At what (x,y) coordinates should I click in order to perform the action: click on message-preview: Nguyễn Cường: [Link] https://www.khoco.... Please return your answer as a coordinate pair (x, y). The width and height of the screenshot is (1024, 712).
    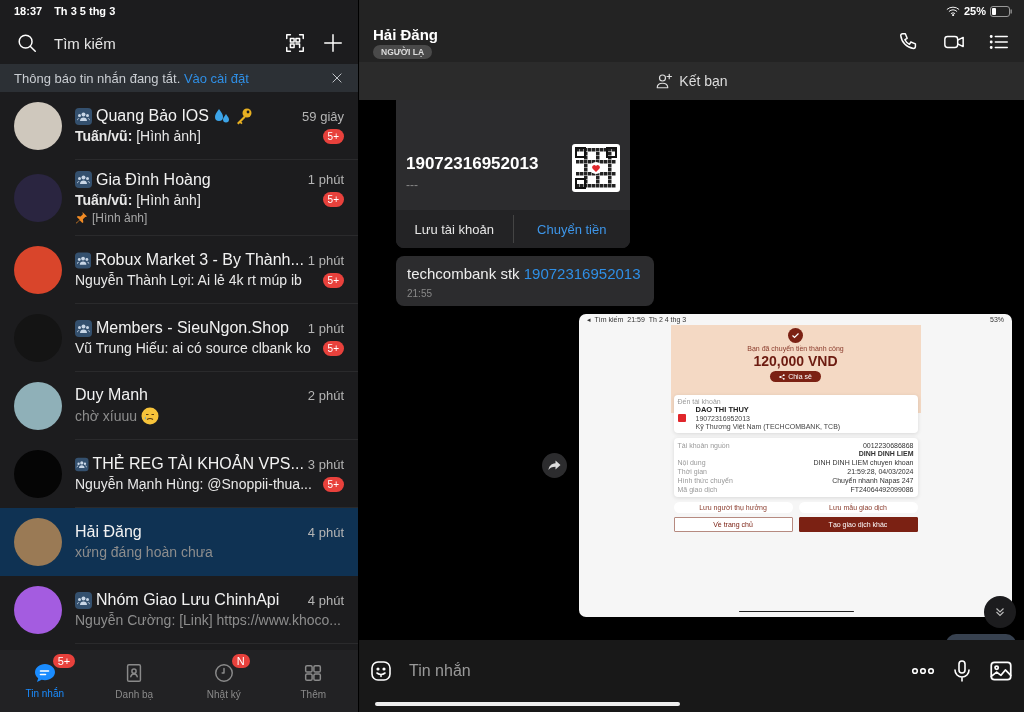
    Looking at the image, I should click on (208, 620).